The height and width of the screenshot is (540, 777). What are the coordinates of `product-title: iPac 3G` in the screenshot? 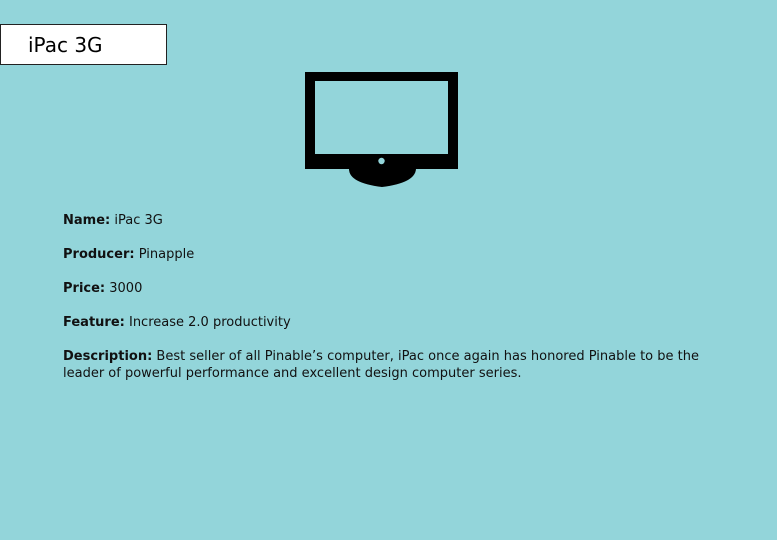 It's located at (65, 45).